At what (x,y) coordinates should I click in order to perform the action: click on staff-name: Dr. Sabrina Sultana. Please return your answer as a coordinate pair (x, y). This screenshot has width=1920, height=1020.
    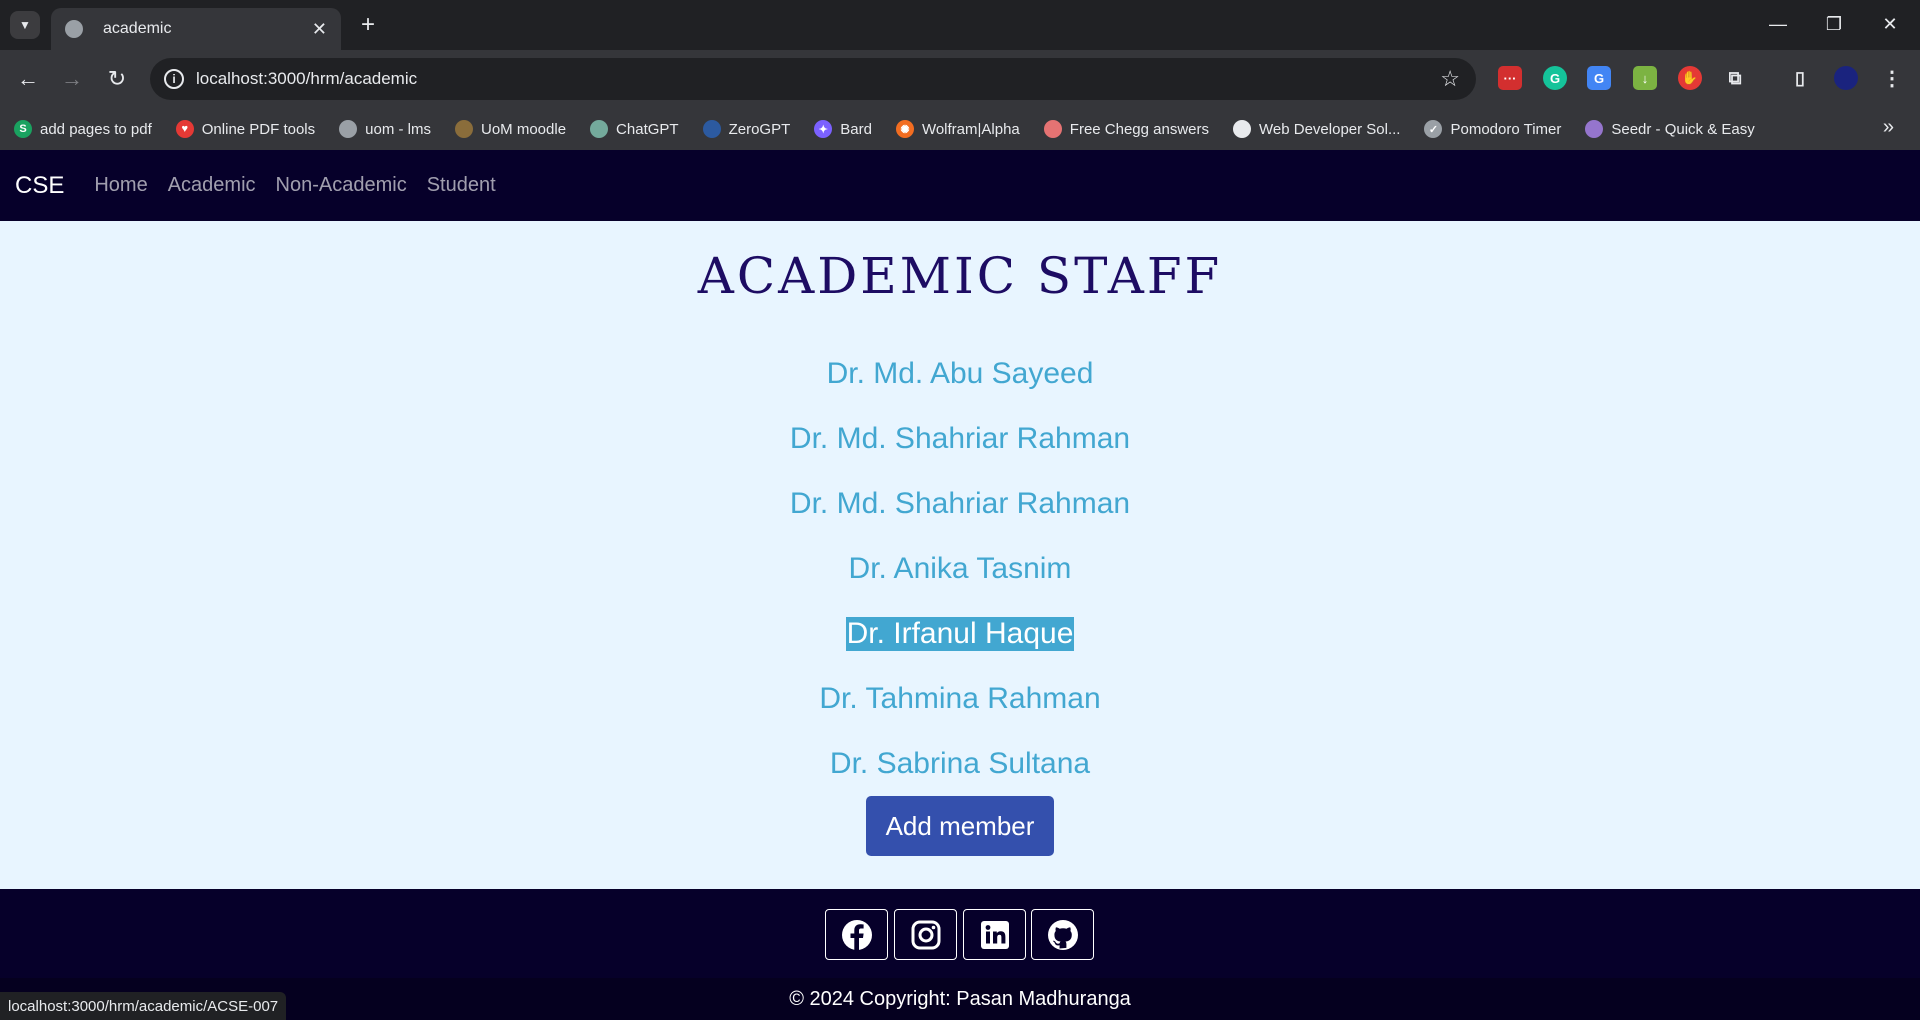
    Looking at the image, I should click on (960, 764).